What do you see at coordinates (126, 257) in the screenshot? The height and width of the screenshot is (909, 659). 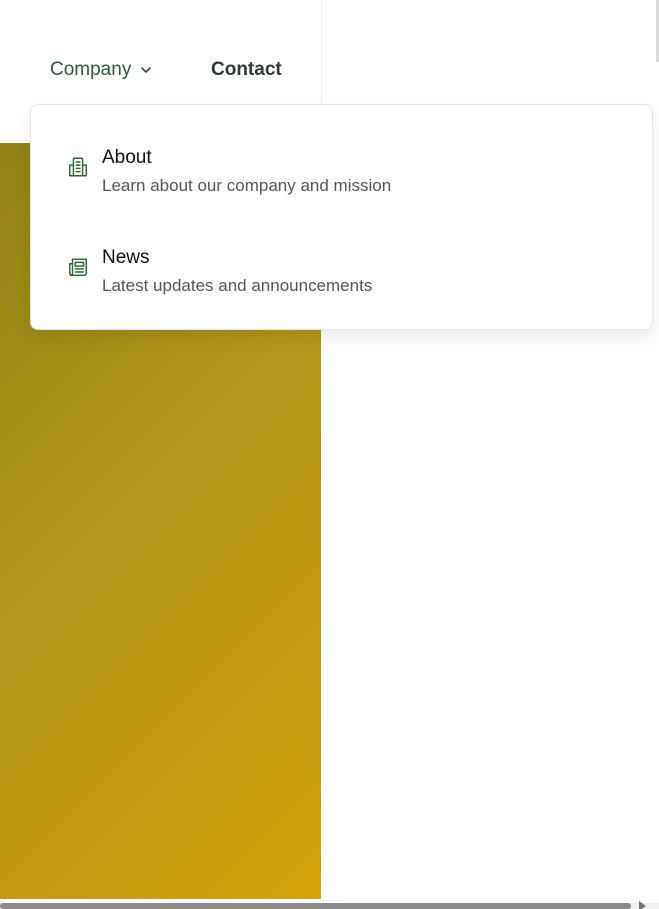 I see `dropdown-item-title: News` at bounding box center [126, 257].